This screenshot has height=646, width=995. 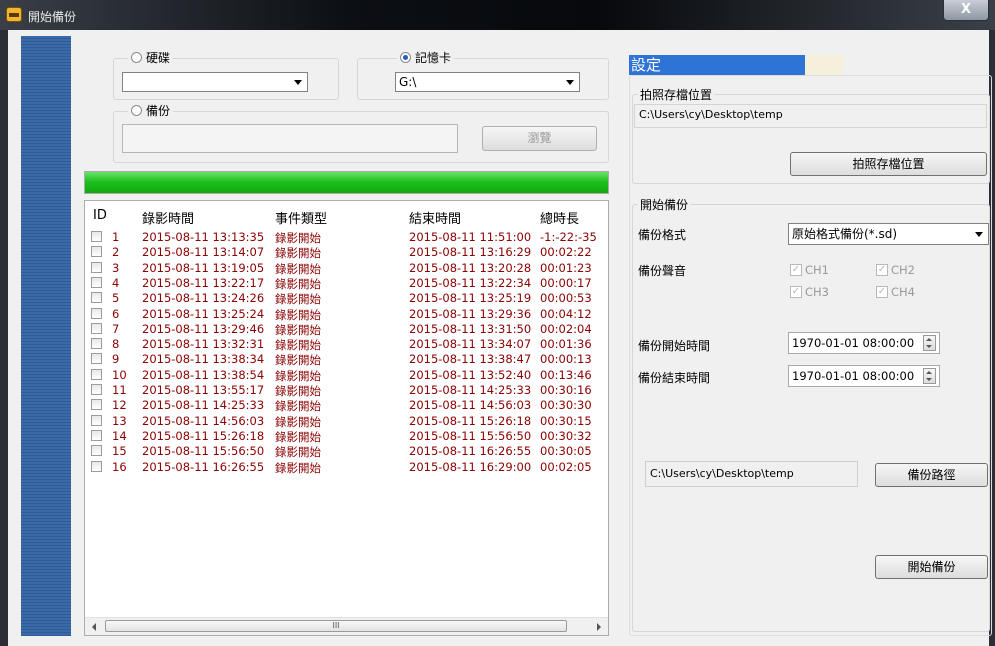 I want to click on column-header-end-time: 結束時間, so click(x=435, y=217).